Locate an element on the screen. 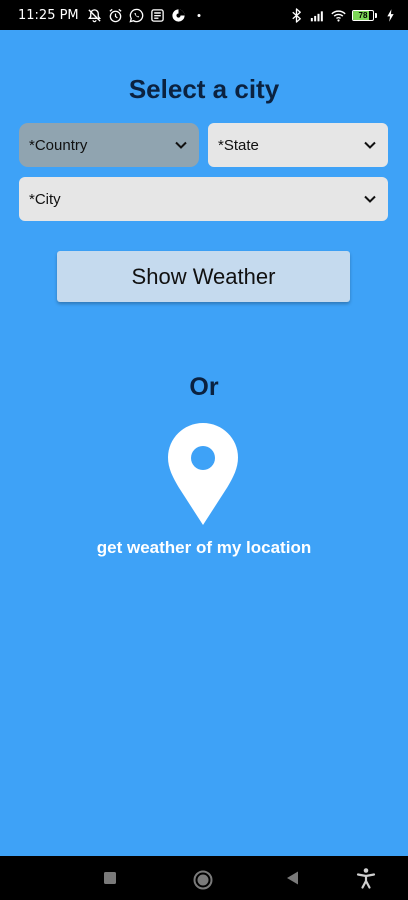 This screenshot has height=900, width=408. recents-icon is located at coordinates (110, 878).